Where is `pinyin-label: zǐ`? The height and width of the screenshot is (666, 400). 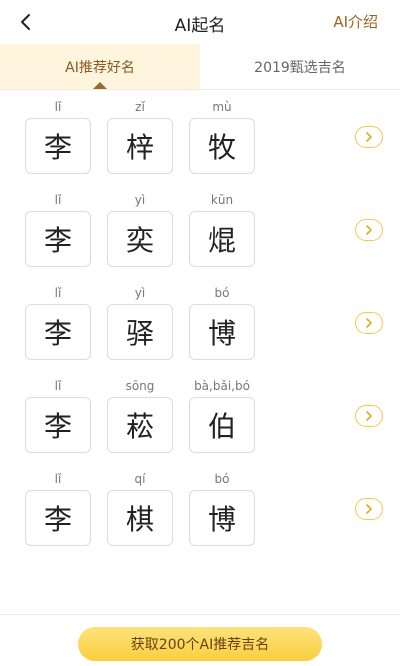
pinyin-label: zǐ is located at coordinates (140, 107).